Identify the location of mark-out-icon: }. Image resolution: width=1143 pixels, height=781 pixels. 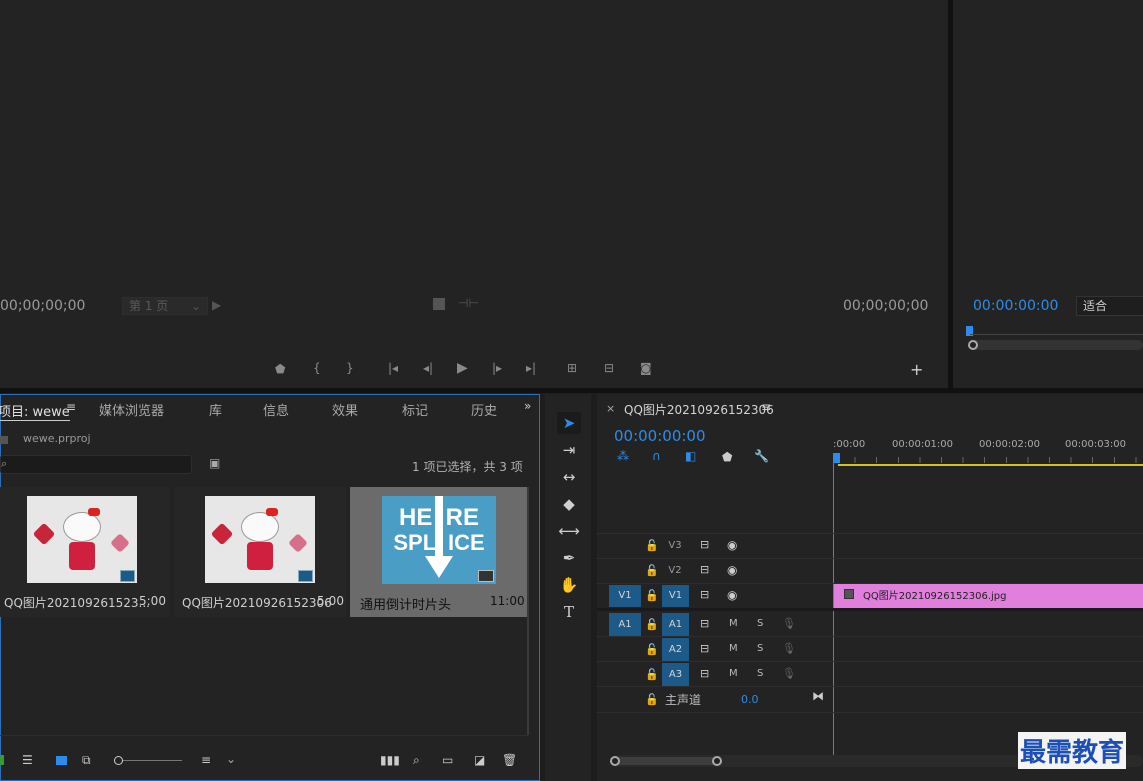
(350, 368).